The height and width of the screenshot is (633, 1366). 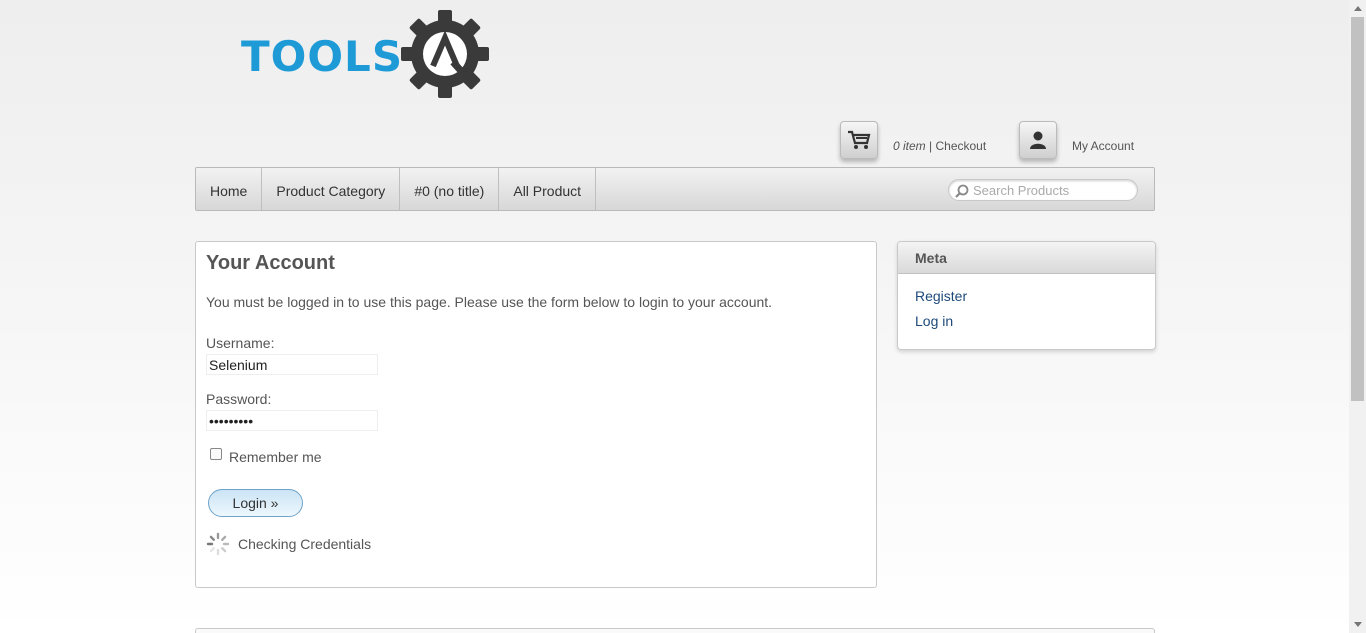 I want to click on footer-panel, so click(x=675, y=630).